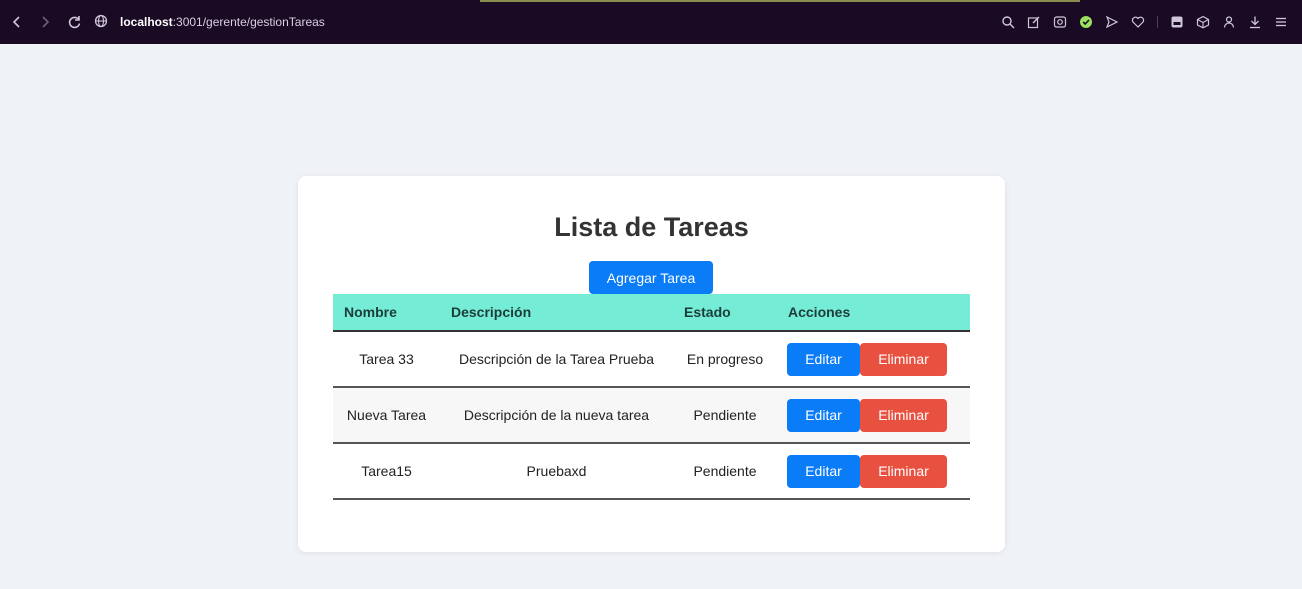  Describe the element at coordinates (651, 227) in the screenshot. I see `page-title: Lista de Tareas` at that location.